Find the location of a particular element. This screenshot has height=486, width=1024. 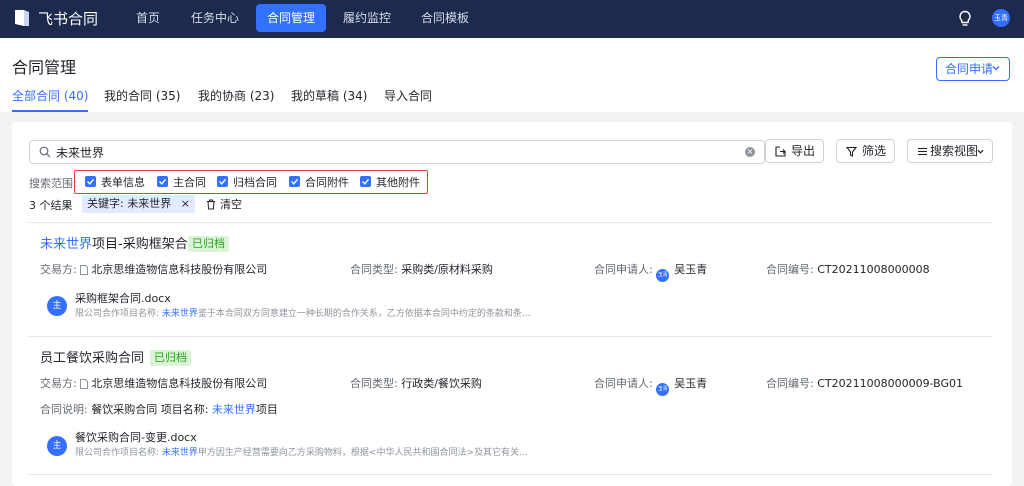

contract-type-field: 合同类型: 采购类/原材料采购 is located at coordinates (421, 270).